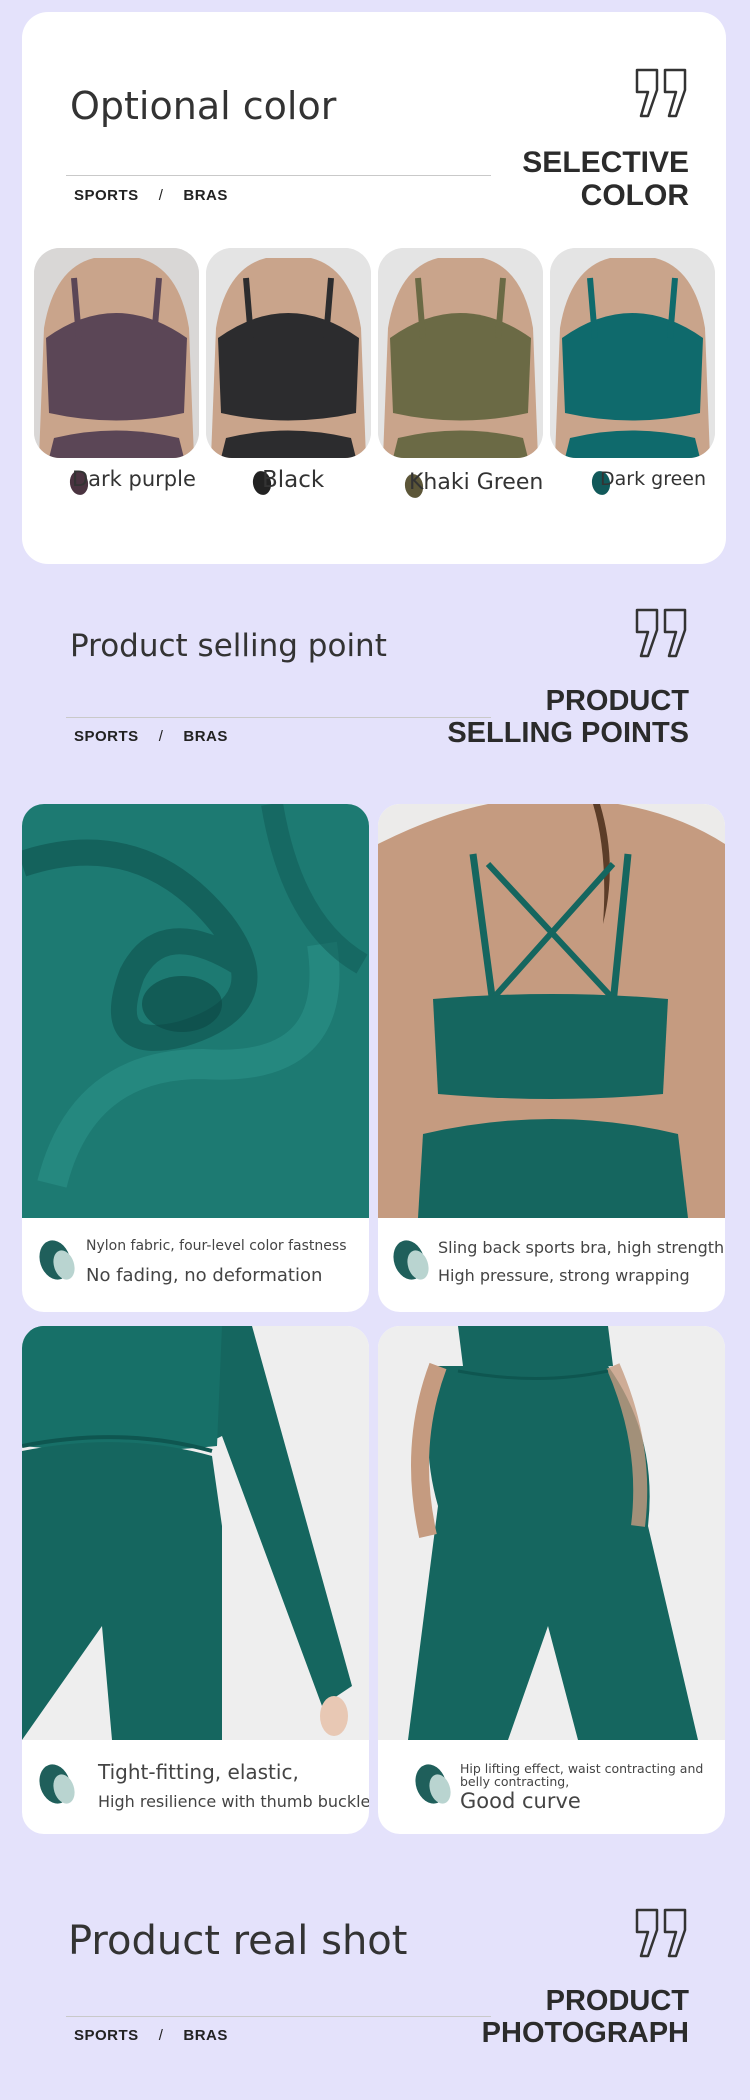 The image size is (750, 2100). What do you see at coordinates (551, 1011) in the screenshot?
I see `back-photo` at bounding box center [551, 1011].